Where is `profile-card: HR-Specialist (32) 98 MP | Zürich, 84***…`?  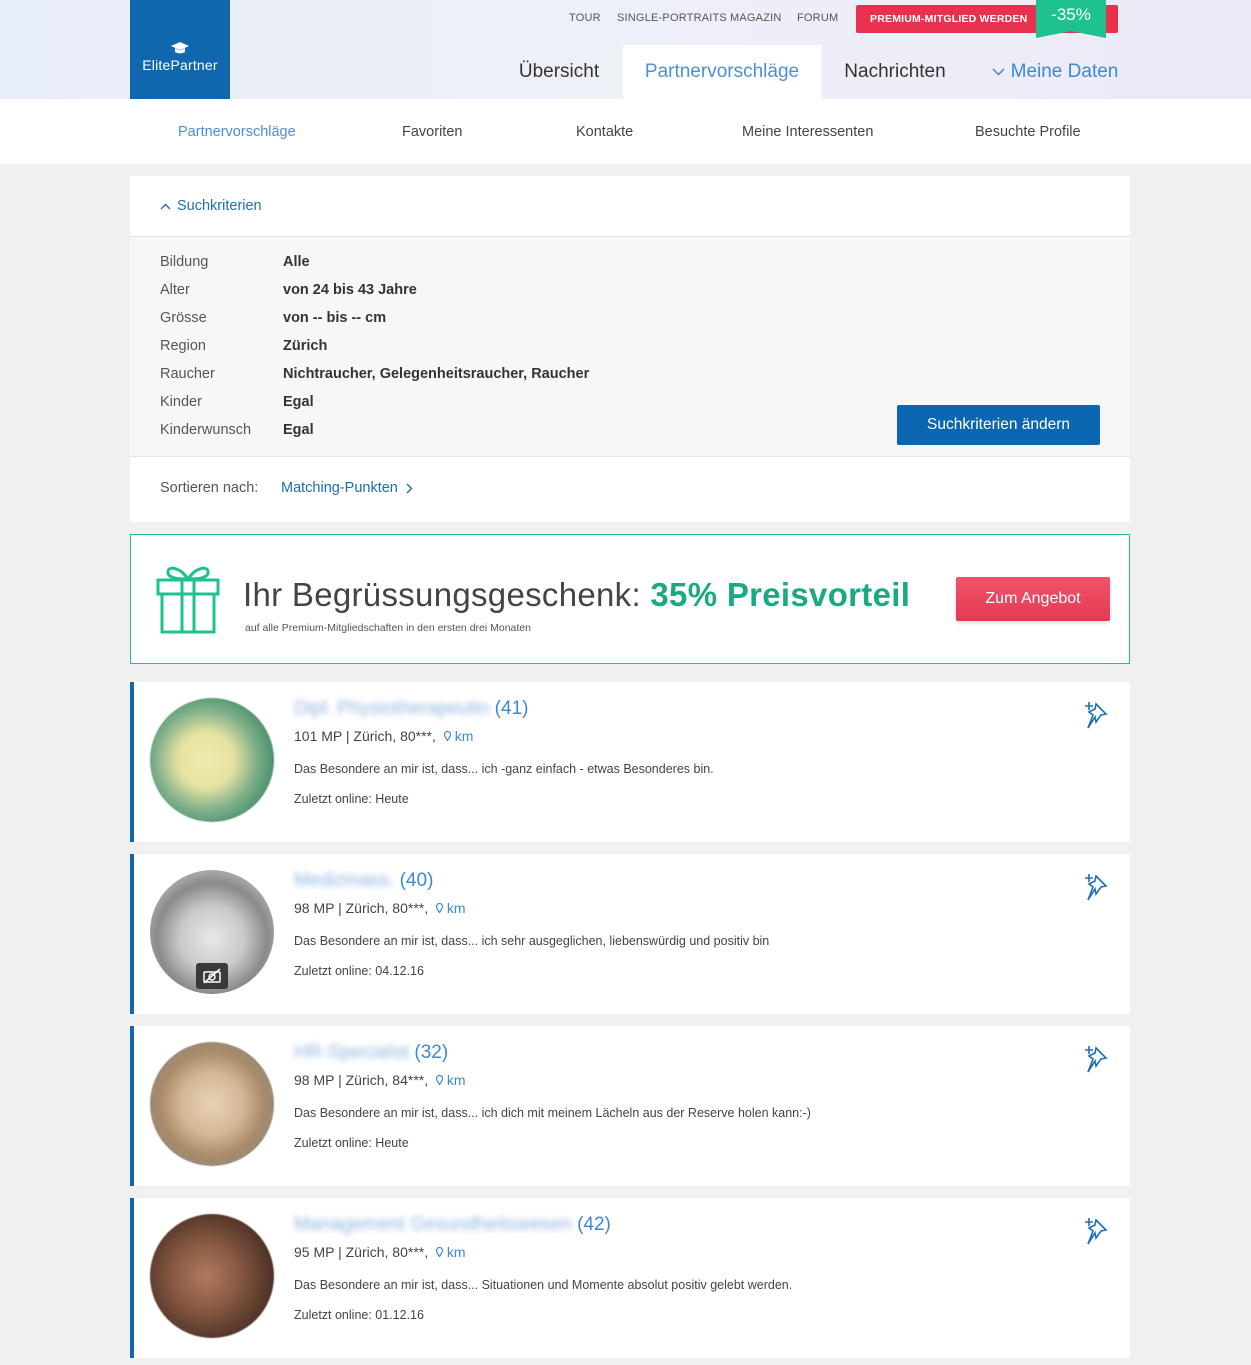
profile-card: HR-Specialist (32) 98 MP | Zürich, 84***… is located at coordinates (630, 1106).